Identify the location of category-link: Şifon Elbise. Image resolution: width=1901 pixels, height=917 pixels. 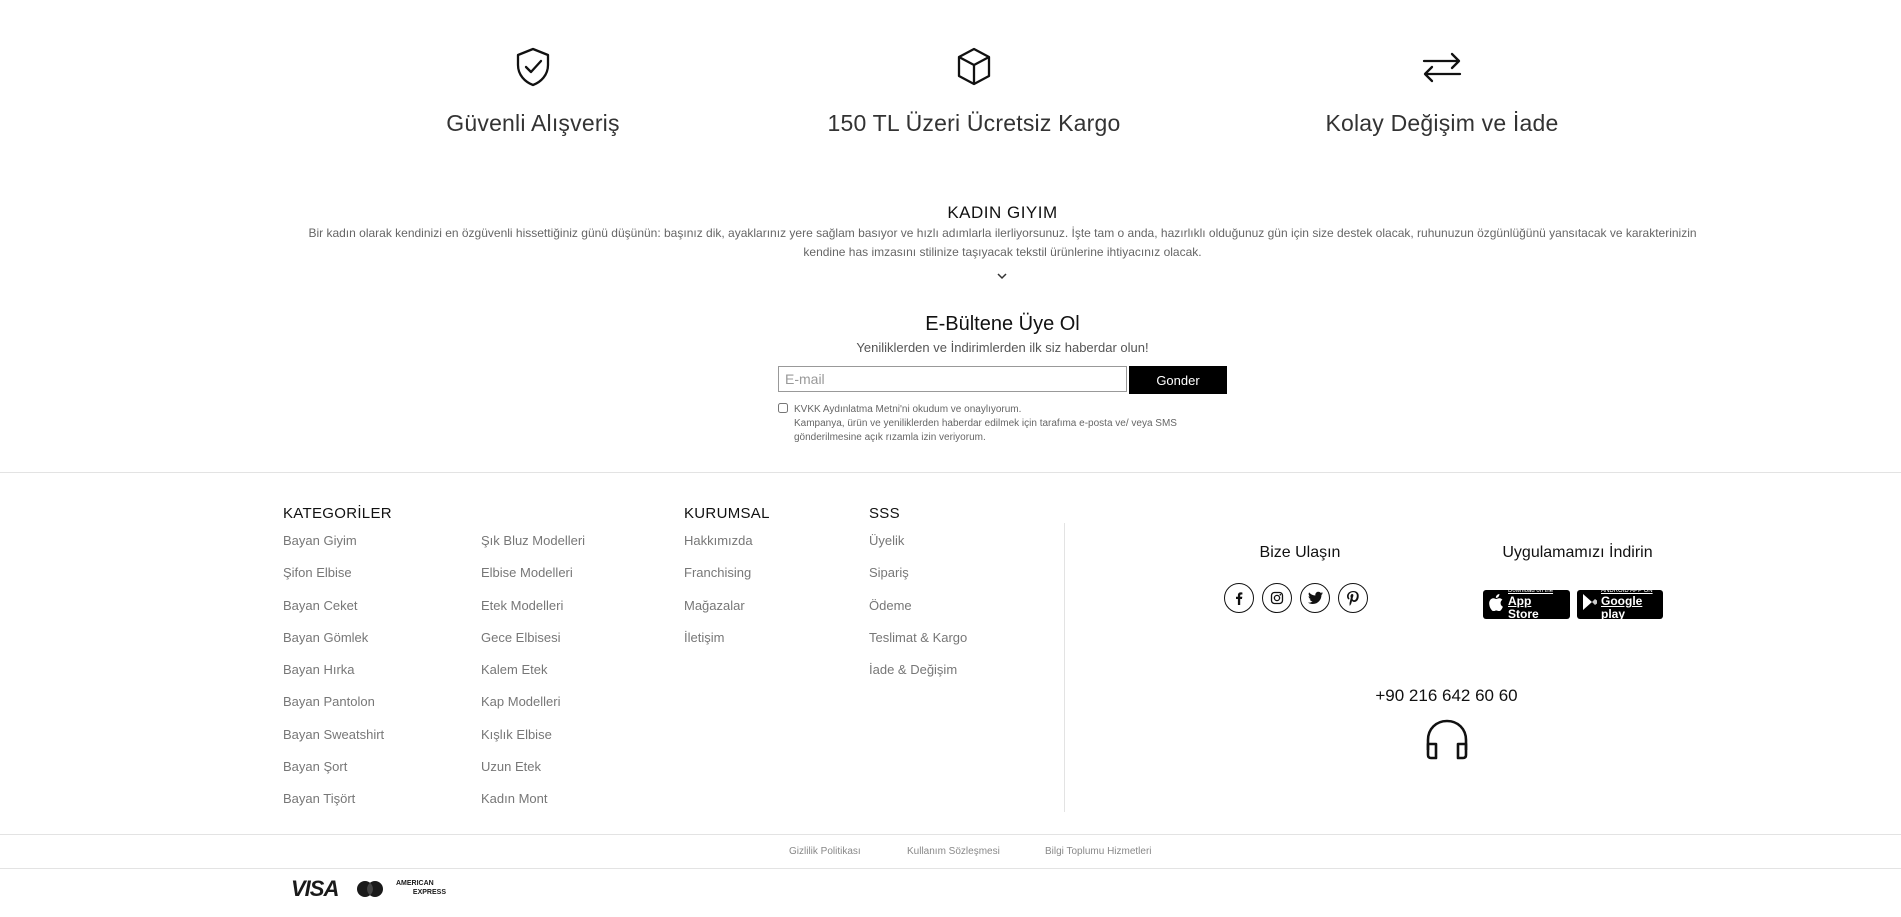
(317, 572).